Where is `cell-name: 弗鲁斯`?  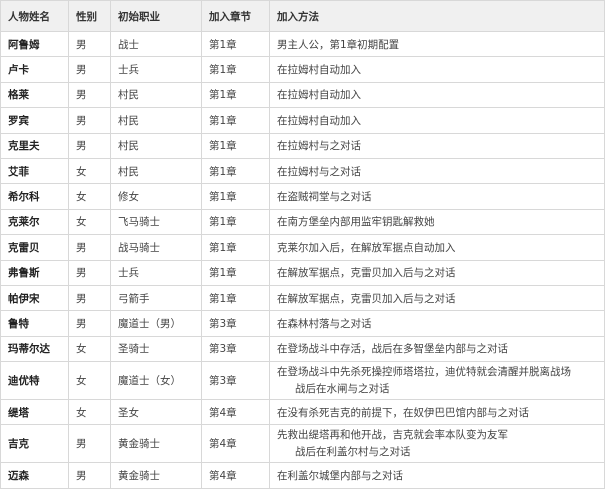 cell-name: 弗鲁斯 is located at coordinates (34, 272).